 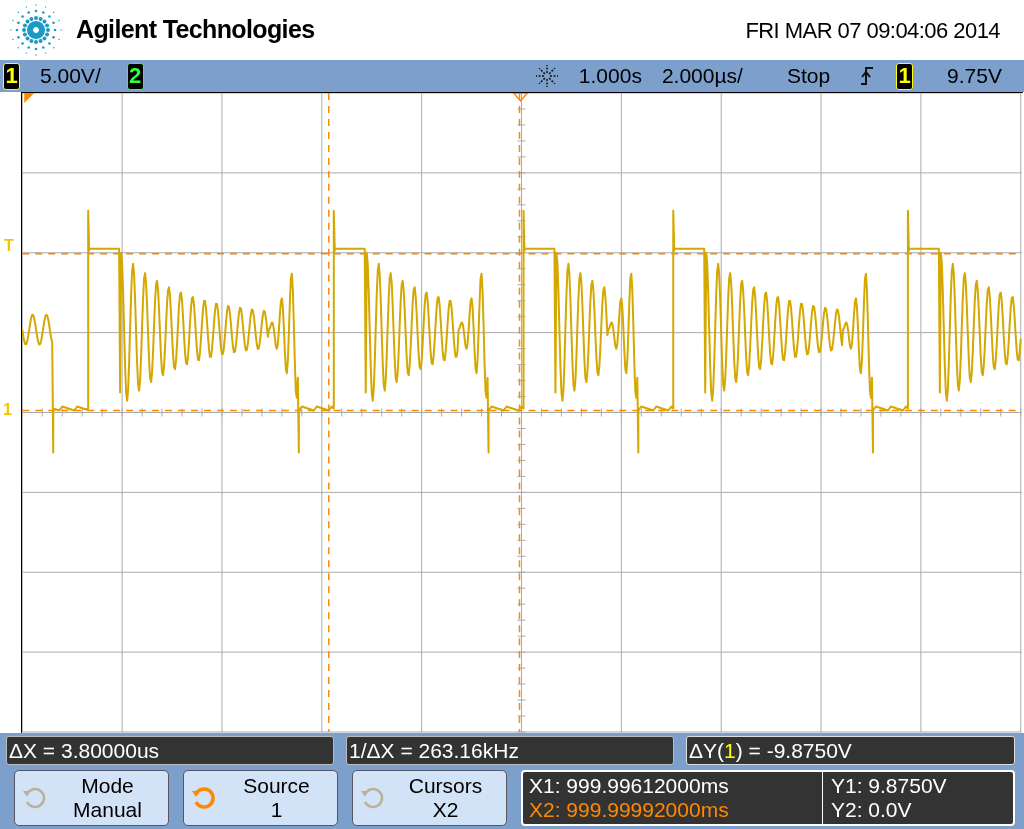 I want to click on brand-name: Agilent Technologies, so click(x=195, y=30).